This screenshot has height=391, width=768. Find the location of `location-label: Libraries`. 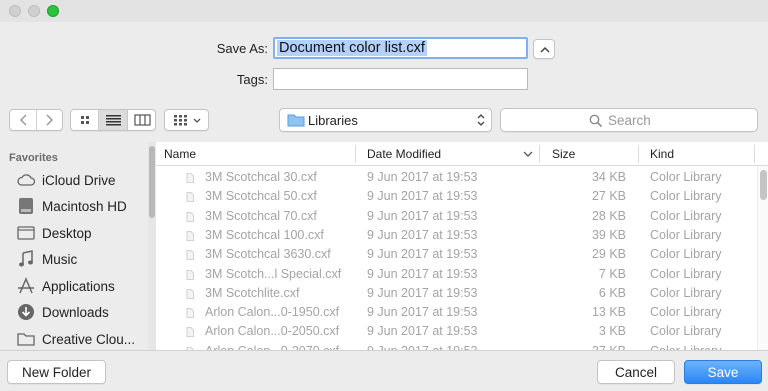

location-label: Libraries is located at coordinates (333, 120).